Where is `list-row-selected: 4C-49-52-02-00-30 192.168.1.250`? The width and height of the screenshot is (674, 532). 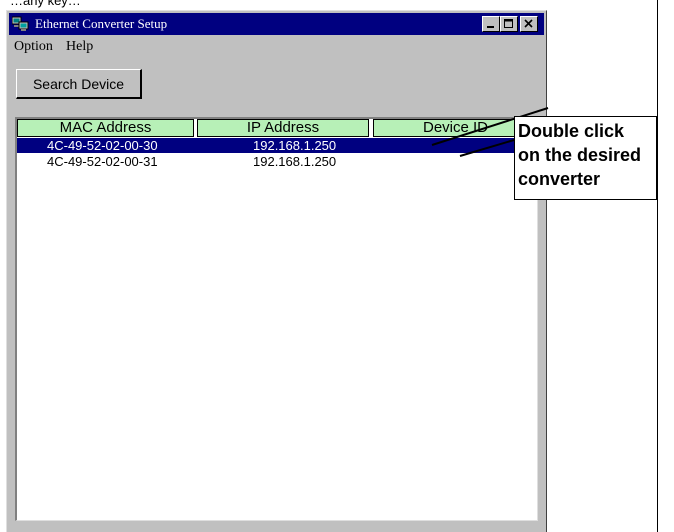
list-row-selected: 4C-49-52-02-00-30 192.168.1.250 is located at coordinates (276, 145).